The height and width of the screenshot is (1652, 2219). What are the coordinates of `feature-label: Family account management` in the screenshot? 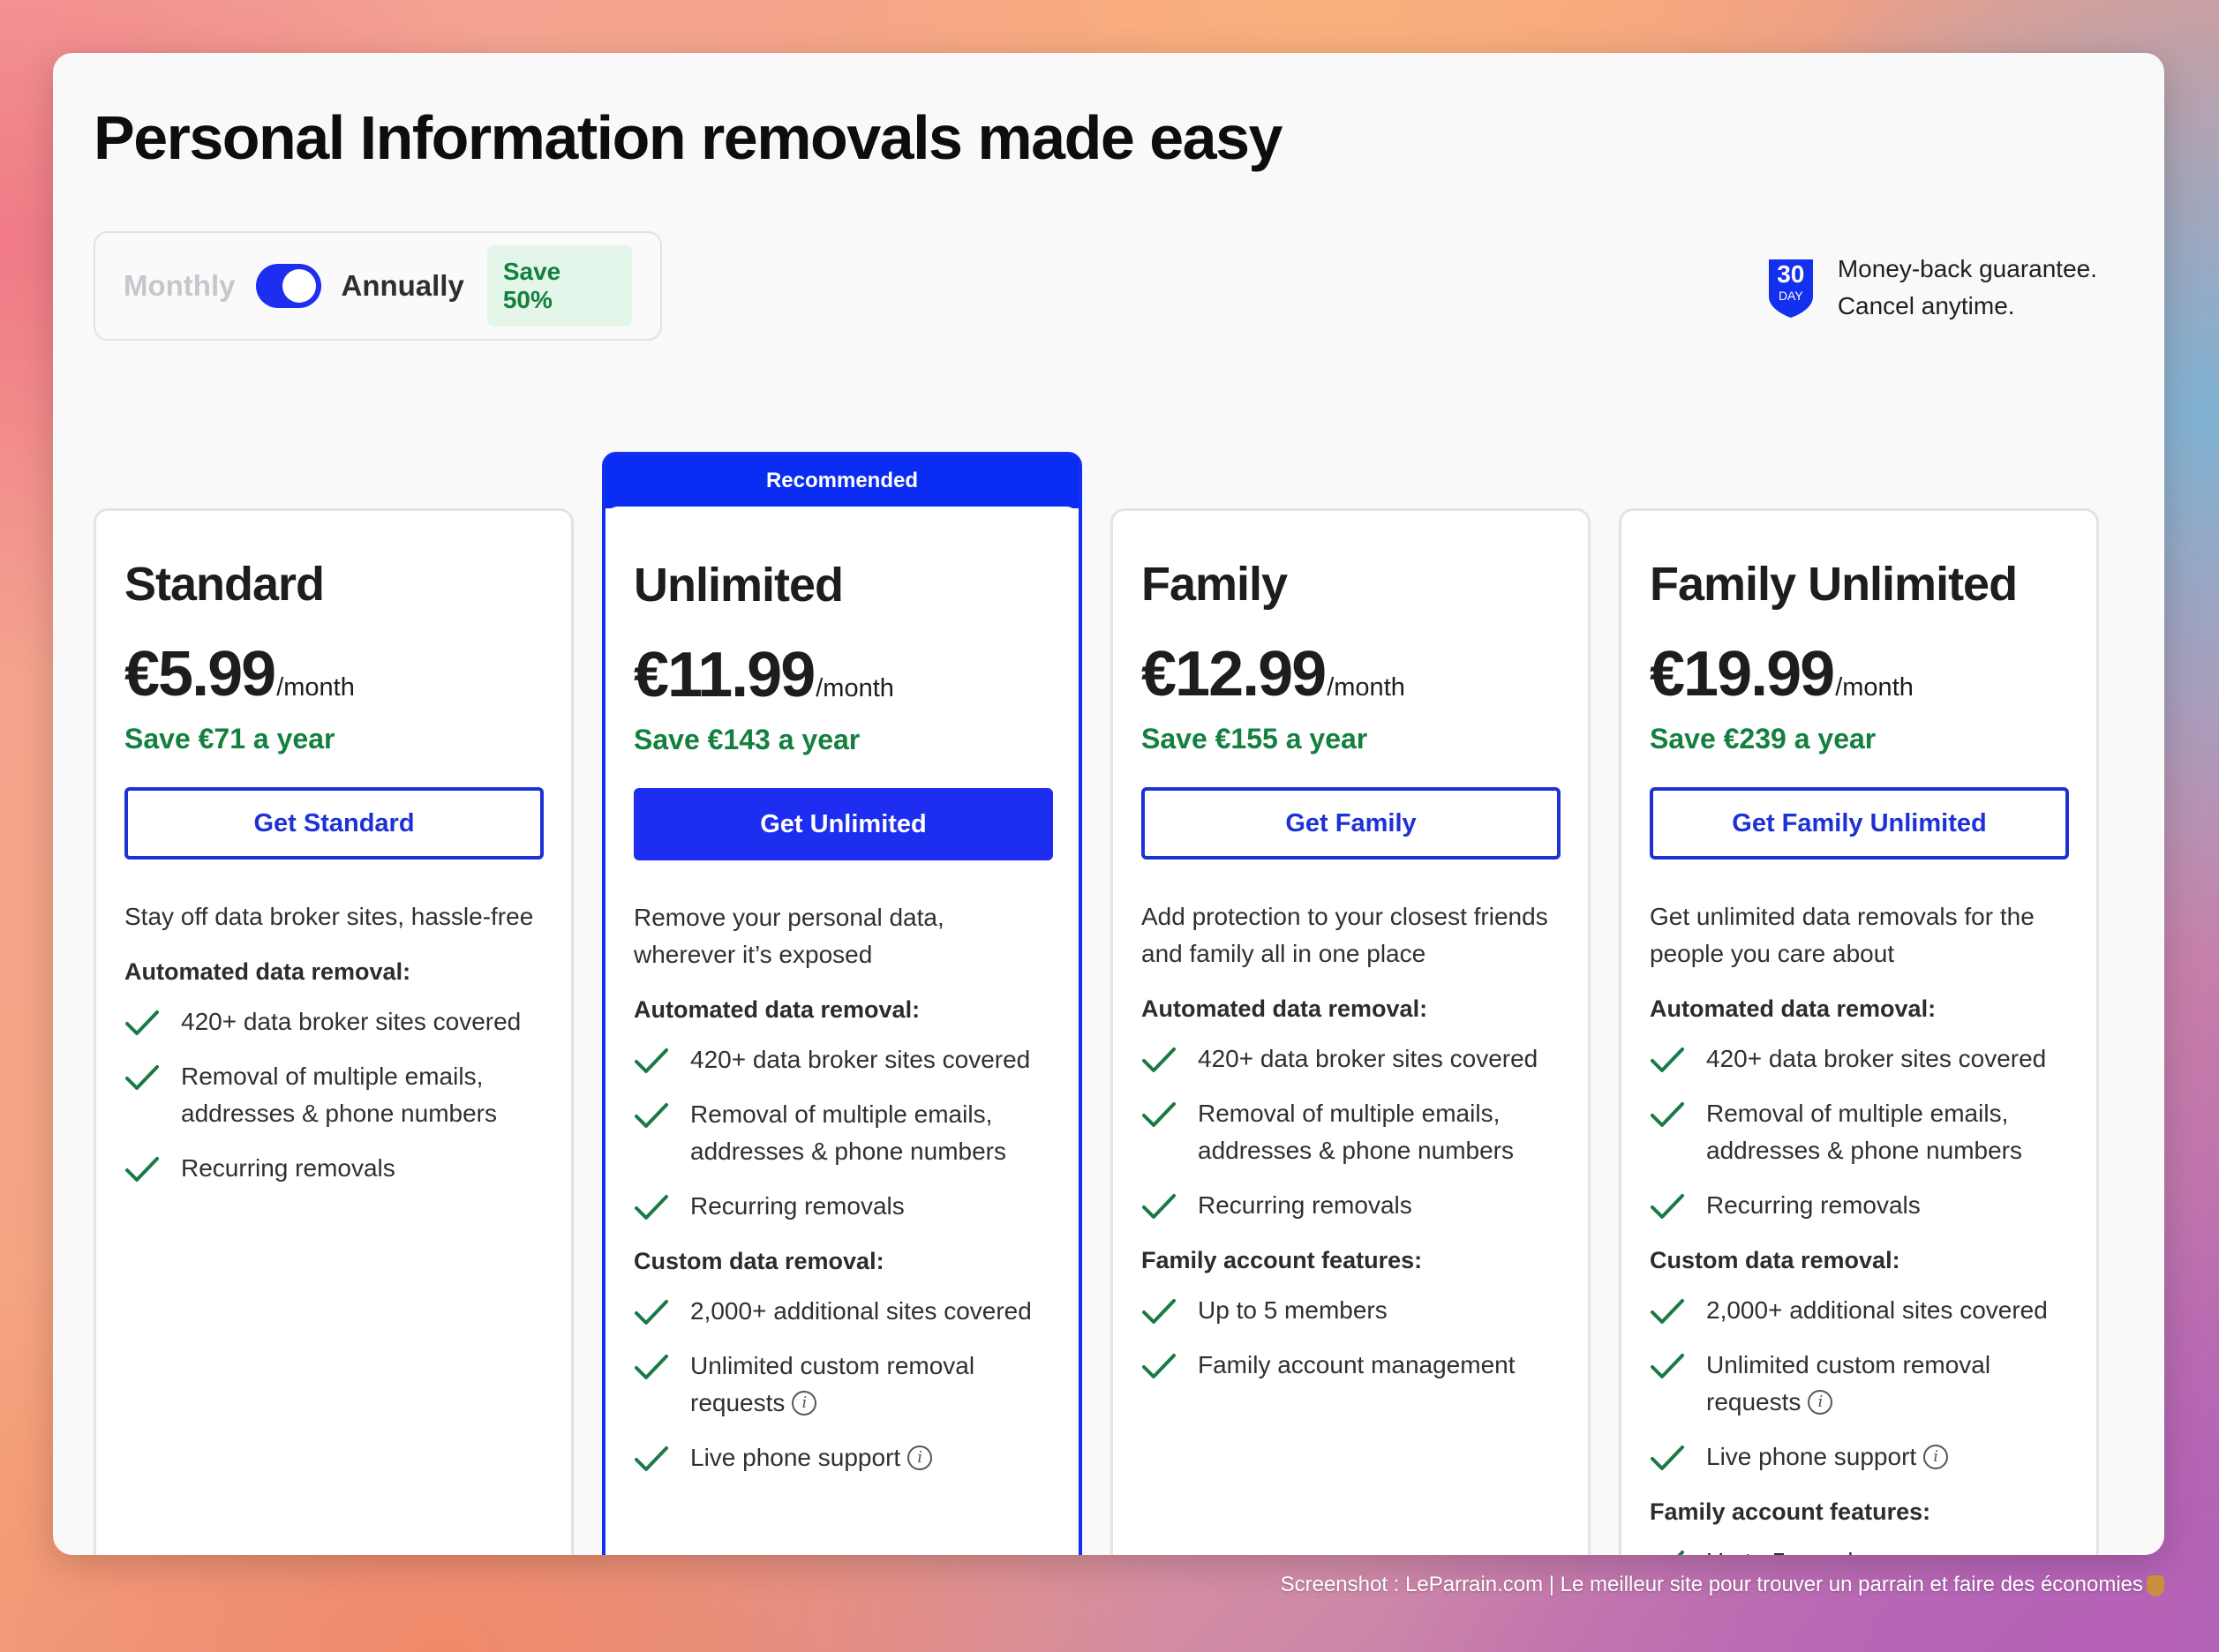 It's located at (1357, 1364).